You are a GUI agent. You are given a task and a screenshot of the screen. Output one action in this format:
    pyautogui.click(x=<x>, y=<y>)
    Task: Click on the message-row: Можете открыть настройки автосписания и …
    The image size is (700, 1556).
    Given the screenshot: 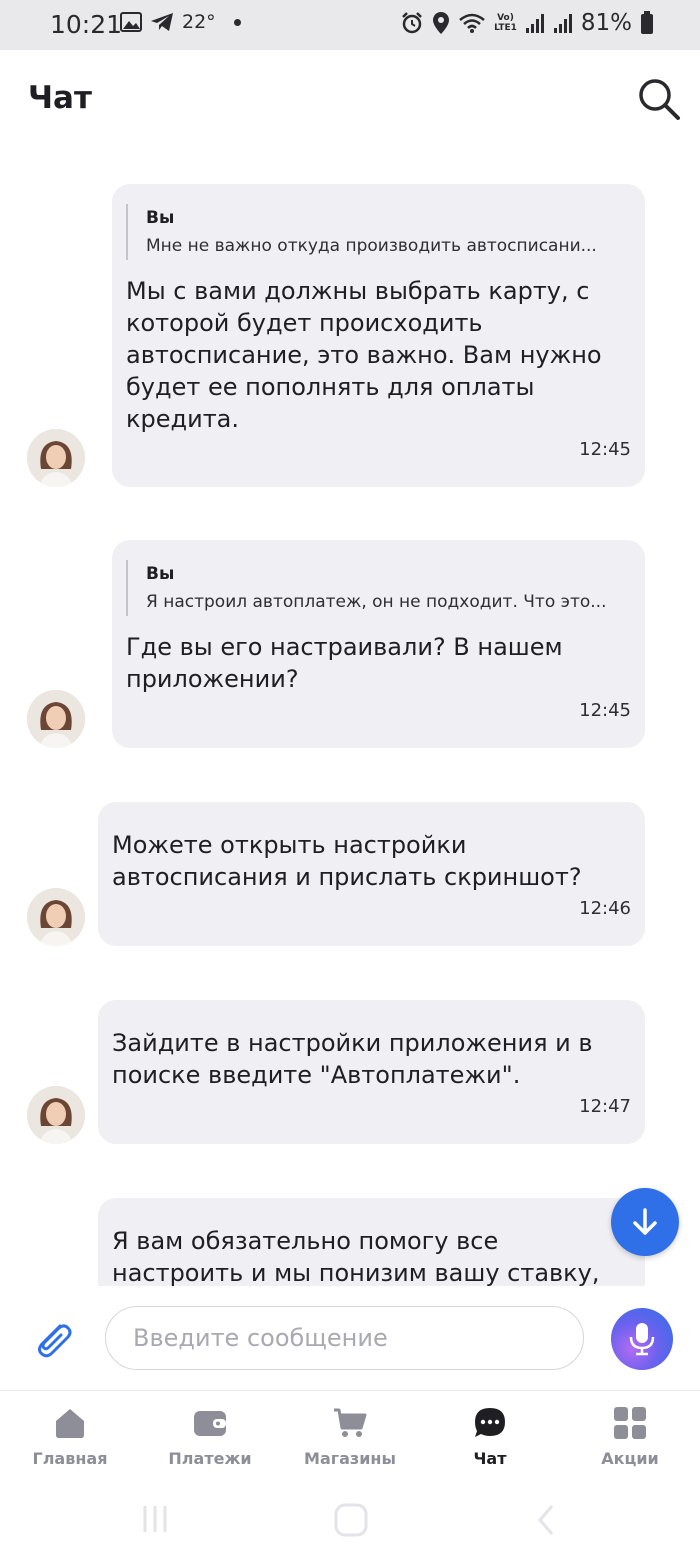 What is the action you would take?
    pyautogui.click(x=350, y=875)
    